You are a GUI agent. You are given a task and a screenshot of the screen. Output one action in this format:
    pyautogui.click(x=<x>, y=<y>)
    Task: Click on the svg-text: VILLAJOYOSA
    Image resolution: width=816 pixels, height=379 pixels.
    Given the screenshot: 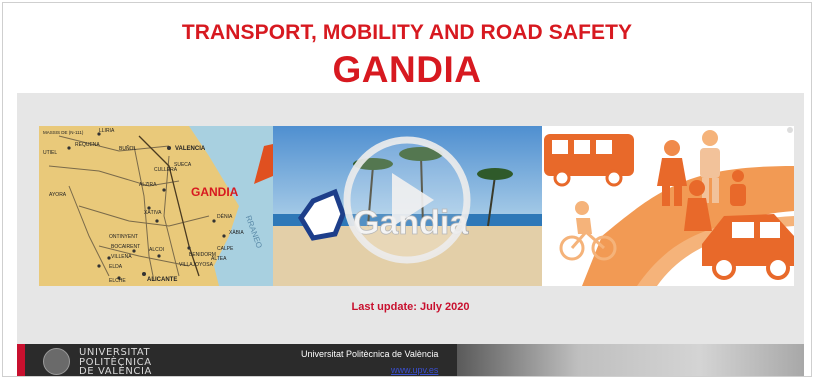 What is the action you would take?
    pyautogui.click(x=196, y=265)
    